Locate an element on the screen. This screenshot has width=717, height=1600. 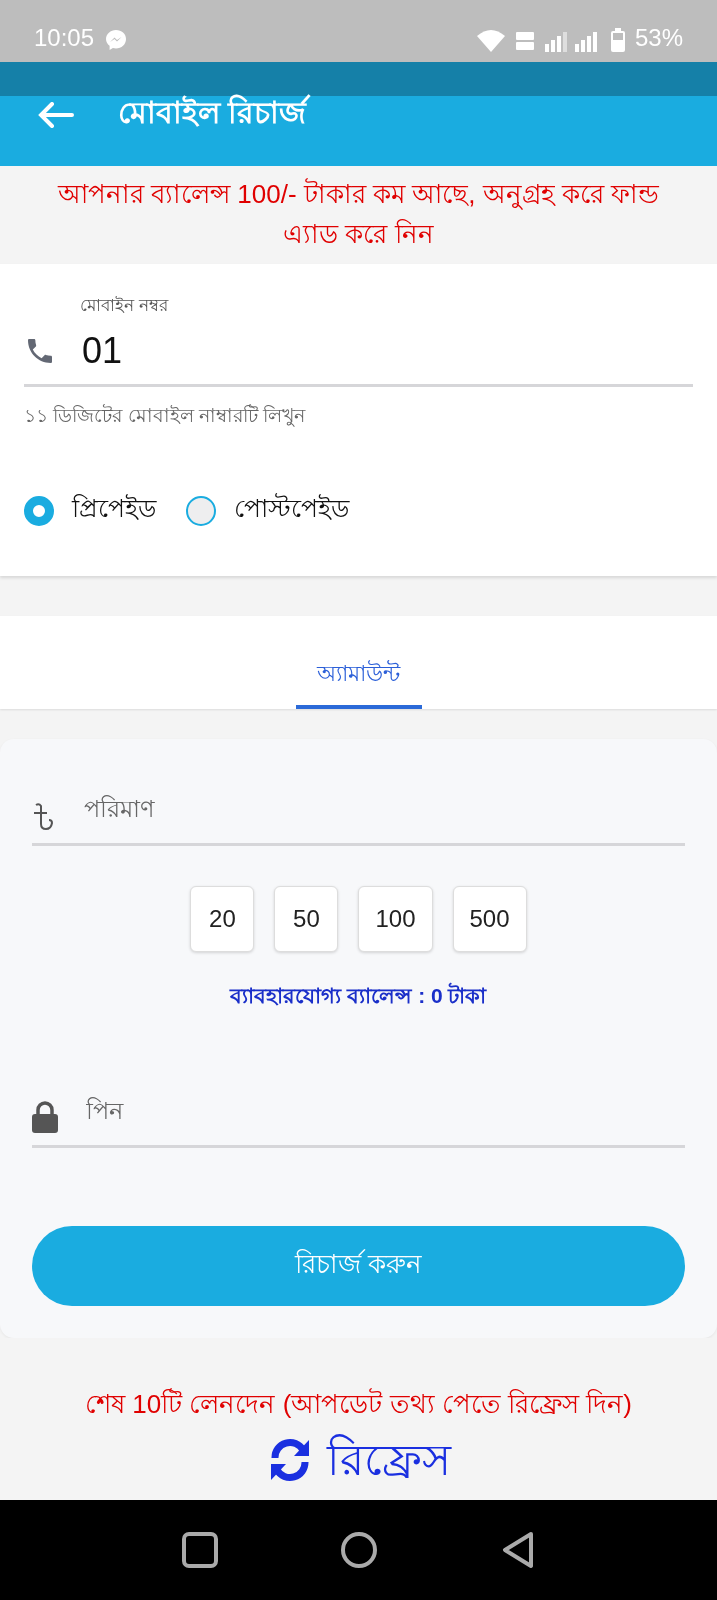
home-icon is located at coordinates (359, 1550).